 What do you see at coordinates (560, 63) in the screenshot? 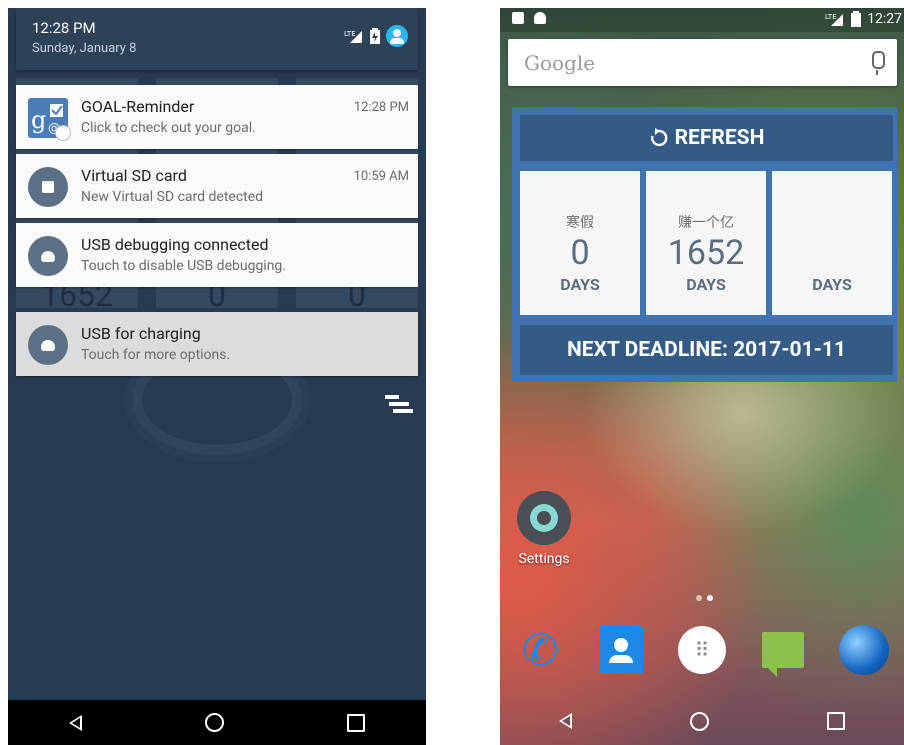
I see `google-logo: Google` at bounding box center [560, 63].